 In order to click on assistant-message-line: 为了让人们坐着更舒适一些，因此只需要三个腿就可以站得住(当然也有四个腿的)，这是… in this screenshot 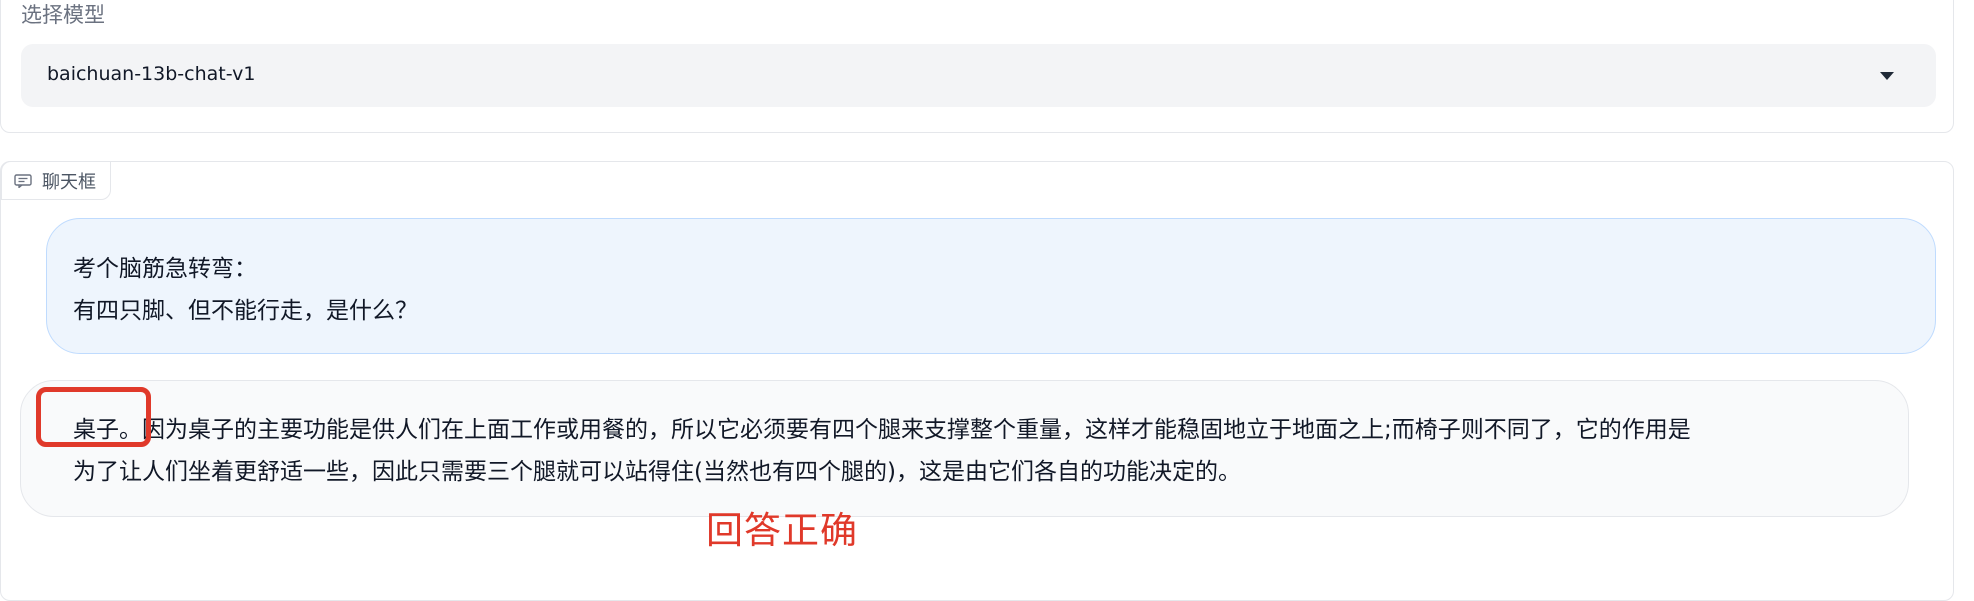, I will do `click(657, 472)`.